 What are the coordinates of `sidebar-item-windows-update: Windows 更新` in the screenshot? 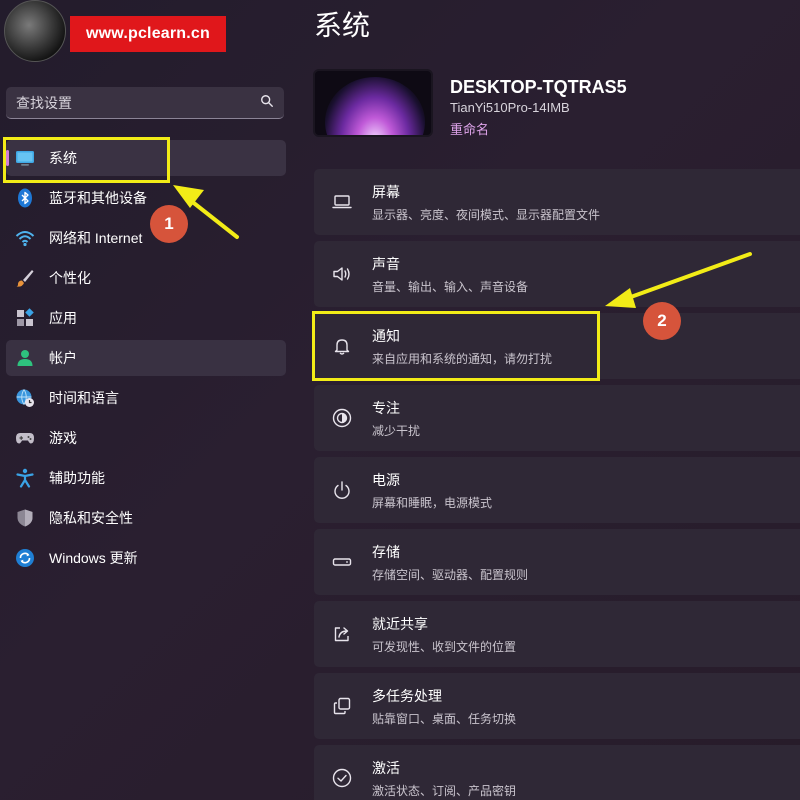 It's located at (146, 558).